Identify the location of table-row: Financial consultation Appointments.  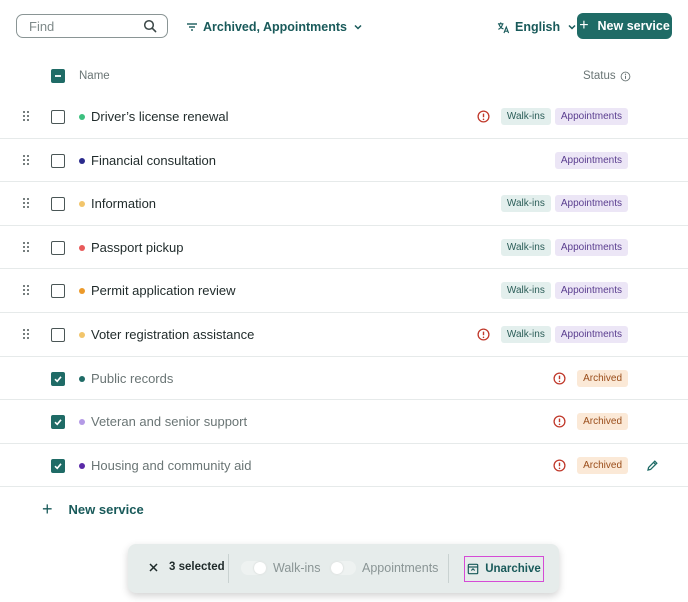
(344, 161).